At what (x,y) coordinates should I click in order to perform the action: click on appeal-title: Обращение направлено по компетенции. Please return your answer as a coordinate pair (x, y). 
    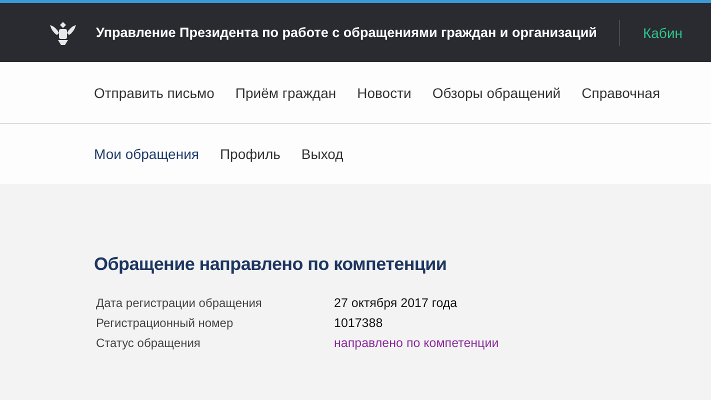
    Looking at the image, I should click on (271, 264).